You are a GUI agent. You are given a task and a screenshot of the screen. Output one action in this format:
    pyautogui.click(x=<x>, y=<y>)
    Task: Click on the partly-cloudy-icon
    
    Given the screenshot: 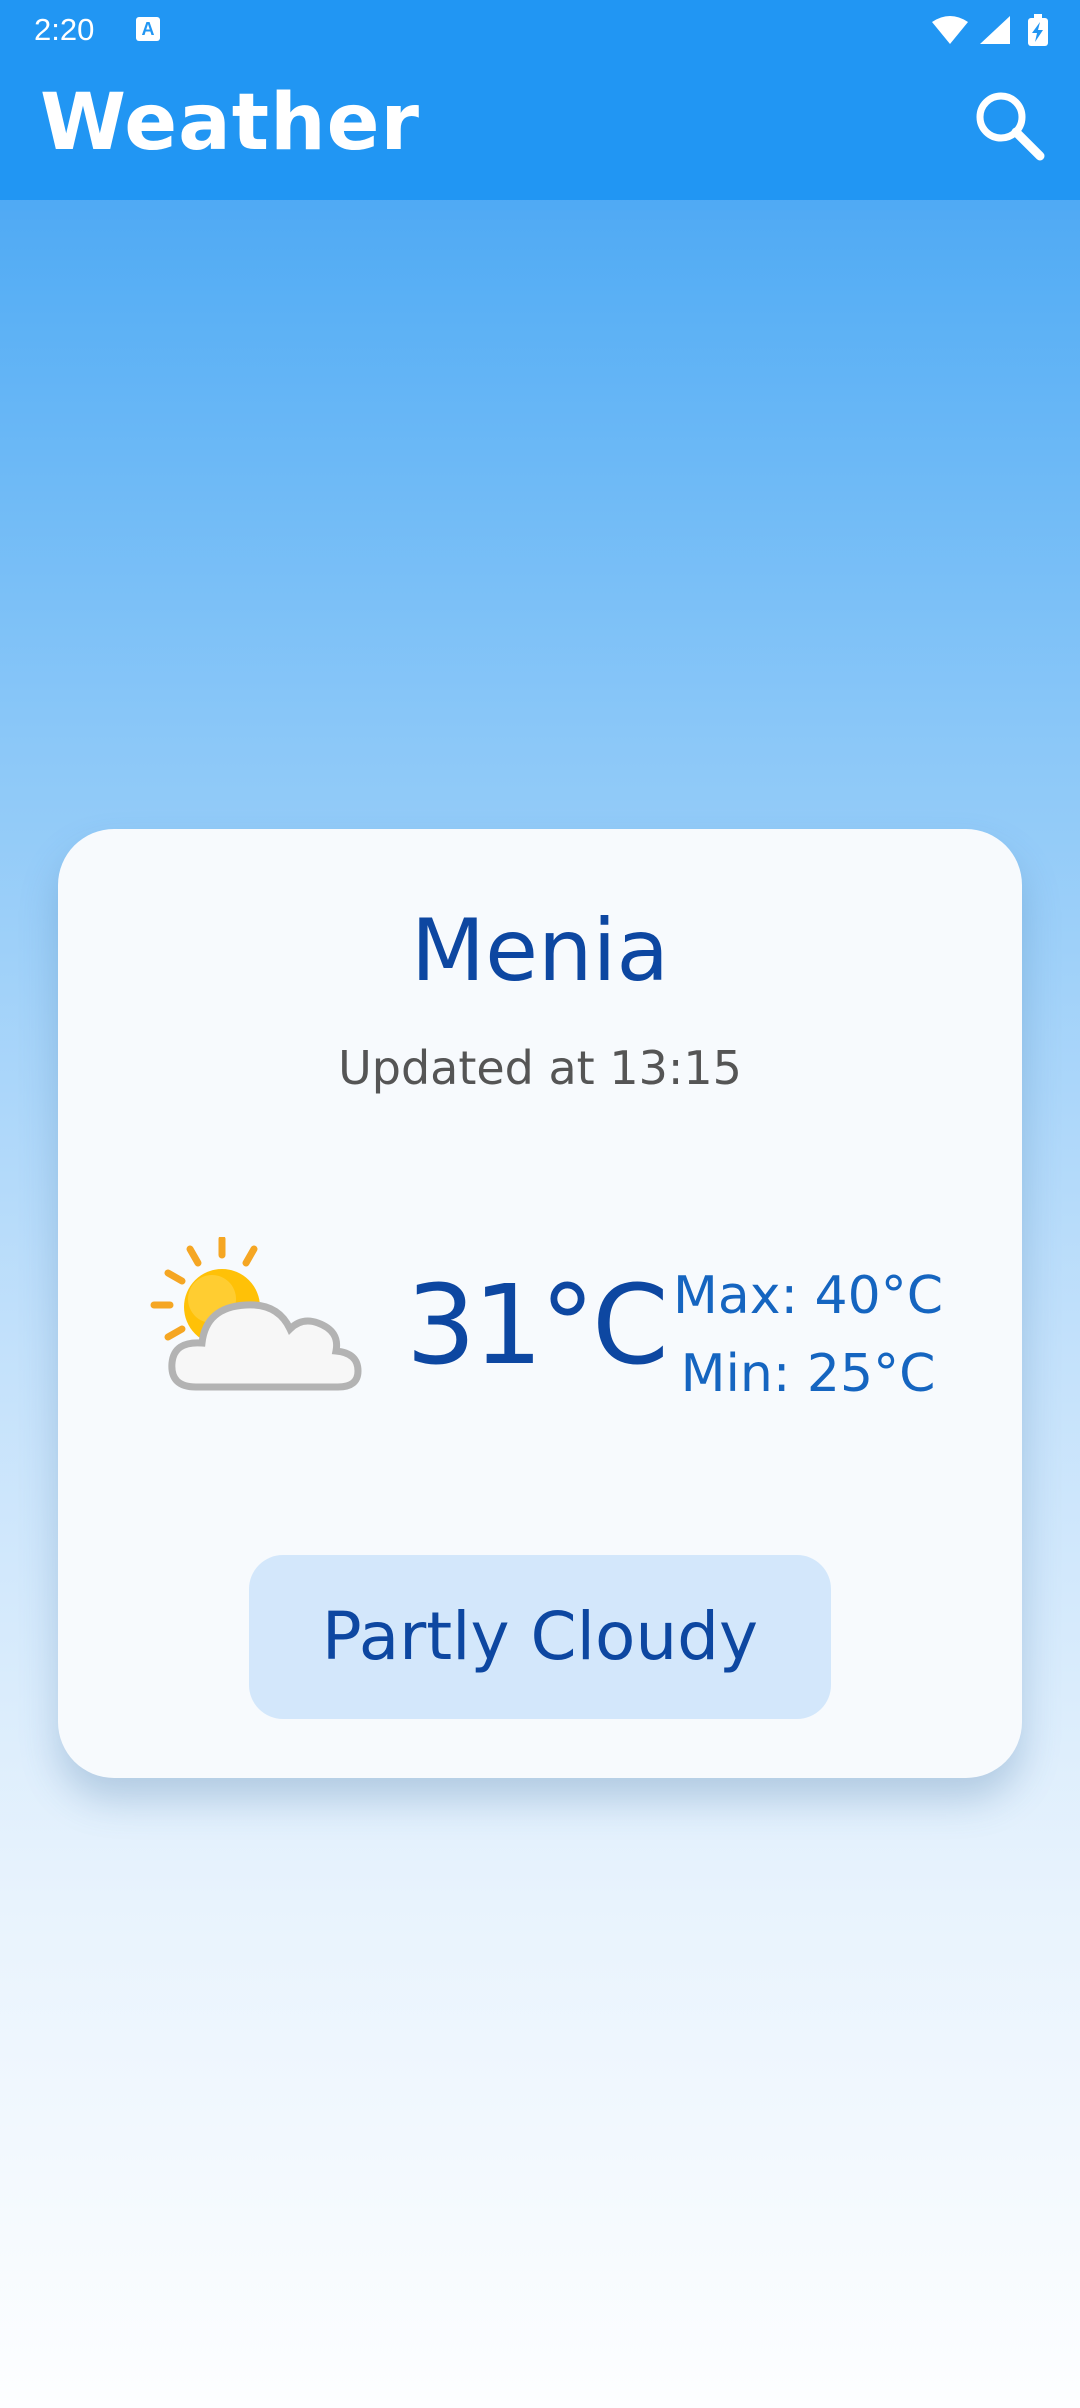 What is the action you would take?
    pyautogui.click(x=256, y=1314)
    